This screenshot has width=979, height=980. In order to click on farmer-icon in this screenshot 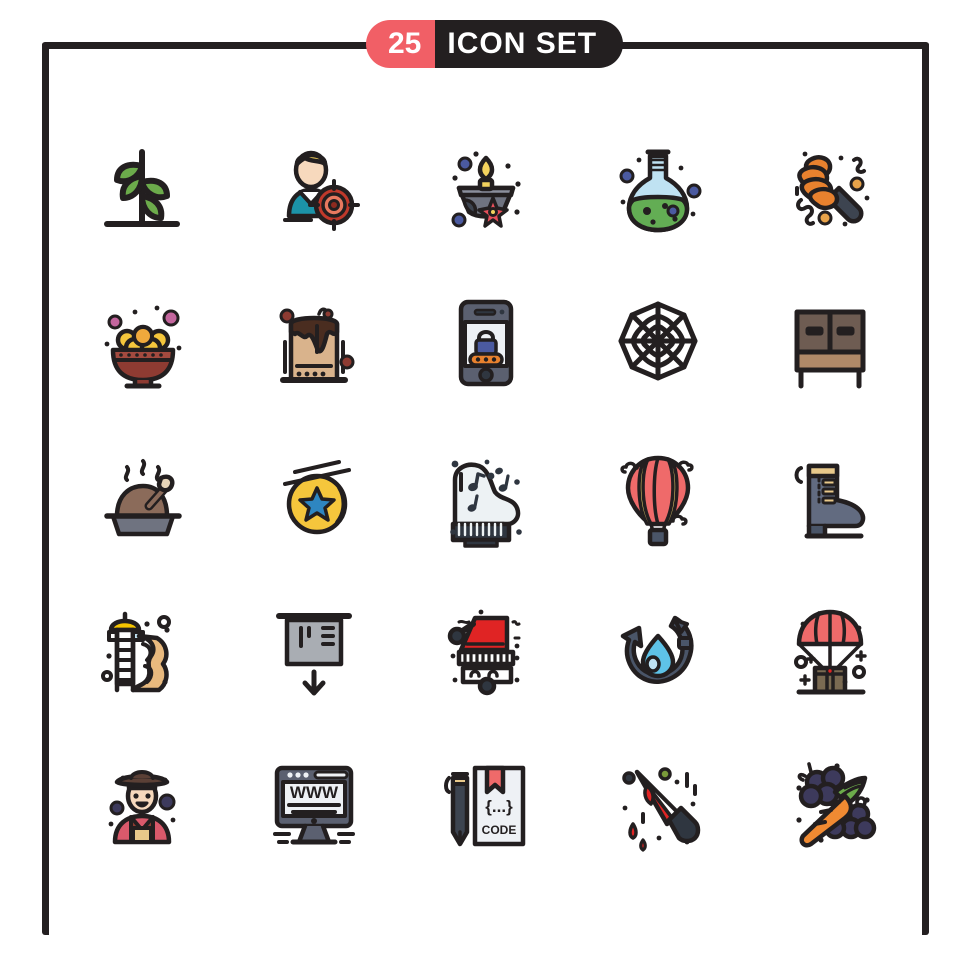, I will do `click(142, 807)`.